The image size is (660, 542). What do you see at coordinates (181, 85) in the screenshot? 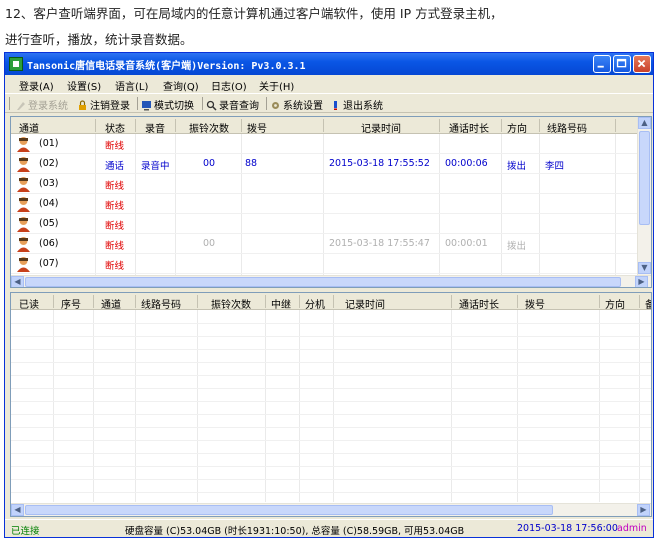
I see `menu-query: 查询(Q)` at bounding box center [181, 85].